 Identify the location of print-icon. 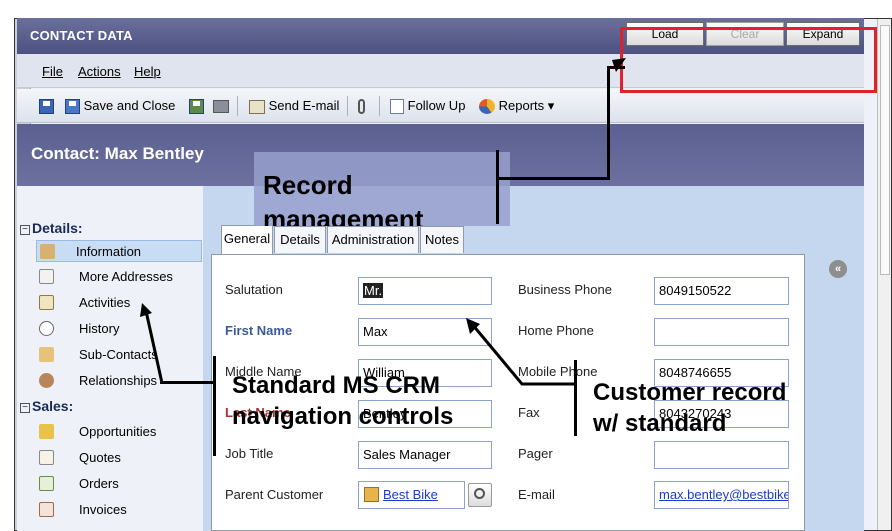
(221, 107).